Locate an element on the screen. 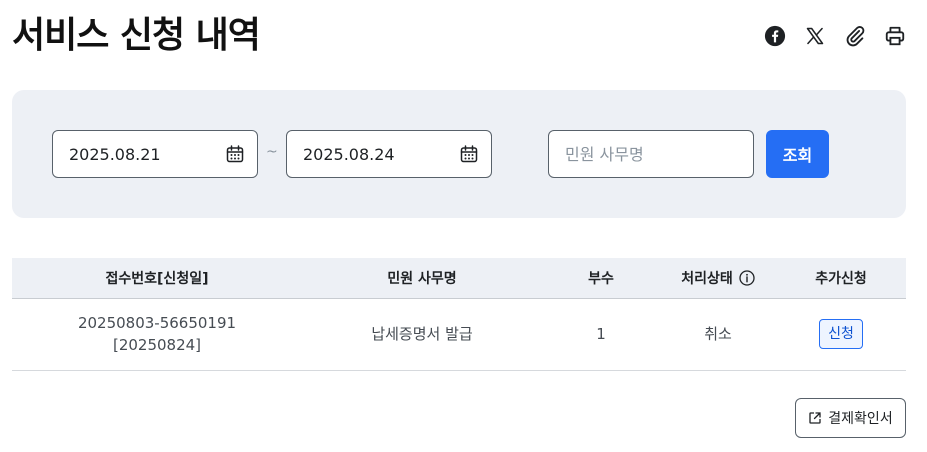 The image size is (927, 452). copies-cell: 1 is located at coordinates (601, 334).